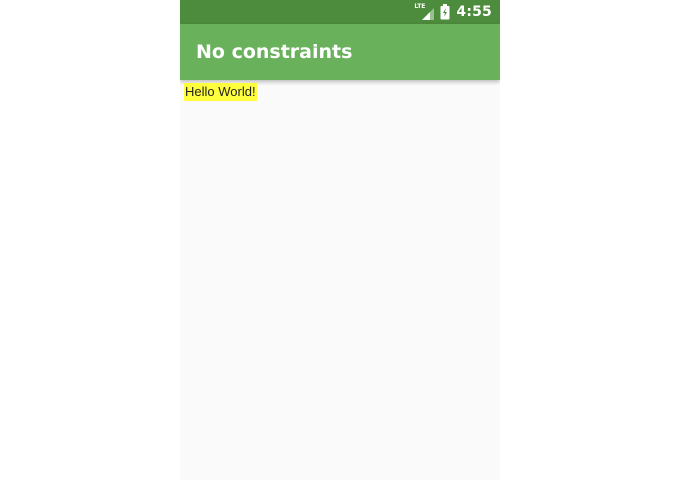 The height and width of the screenshot is (480, 680). Describe the element at coordinates (424, 11) in the screenshot. I see `lte-signal-icon: LTE` at that location.